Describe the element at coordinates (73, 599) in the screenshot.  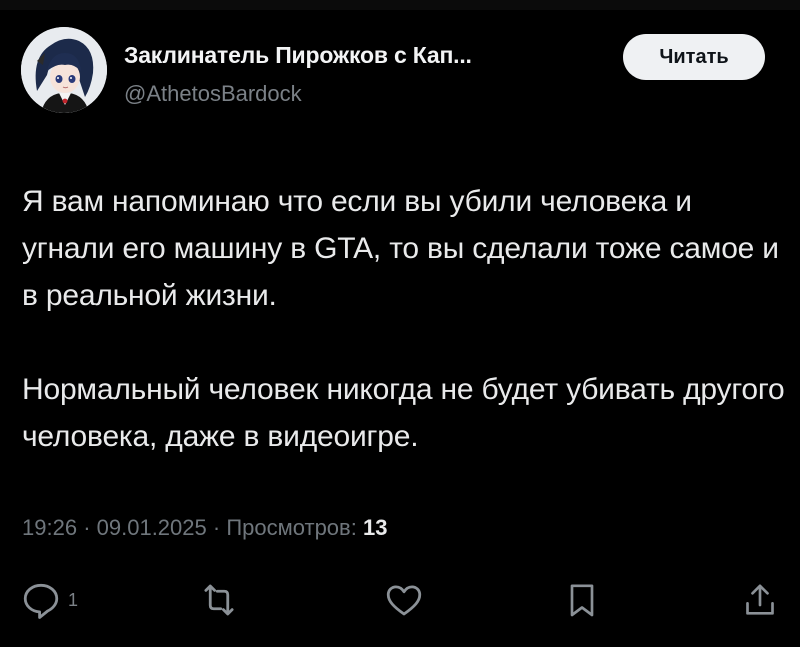
I see `reply-count: 1` at that location.